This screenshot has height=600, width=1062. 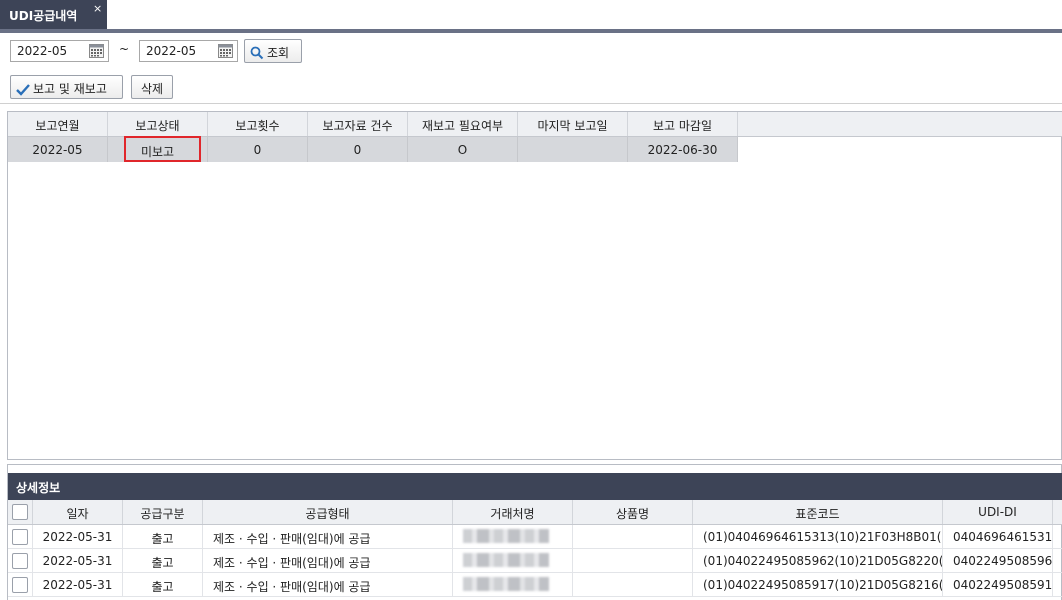 I want to click on status-highlight-box, so click(x=162, y=149).